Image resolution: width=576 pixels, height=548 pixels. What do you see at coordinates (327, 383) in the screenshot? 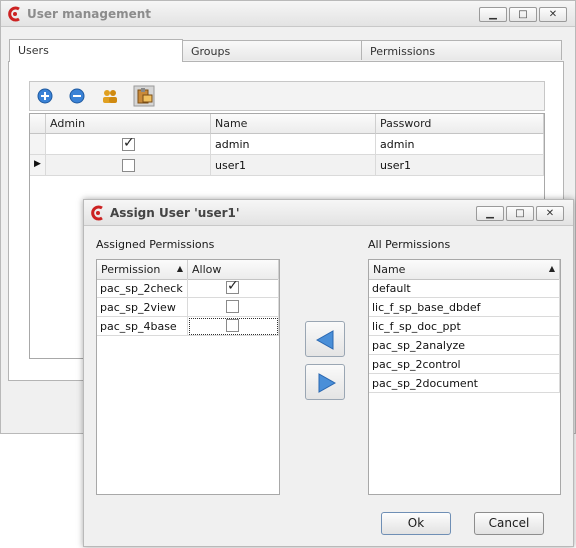
I see `arrow-right-icon` at bounding box center [327, 383].